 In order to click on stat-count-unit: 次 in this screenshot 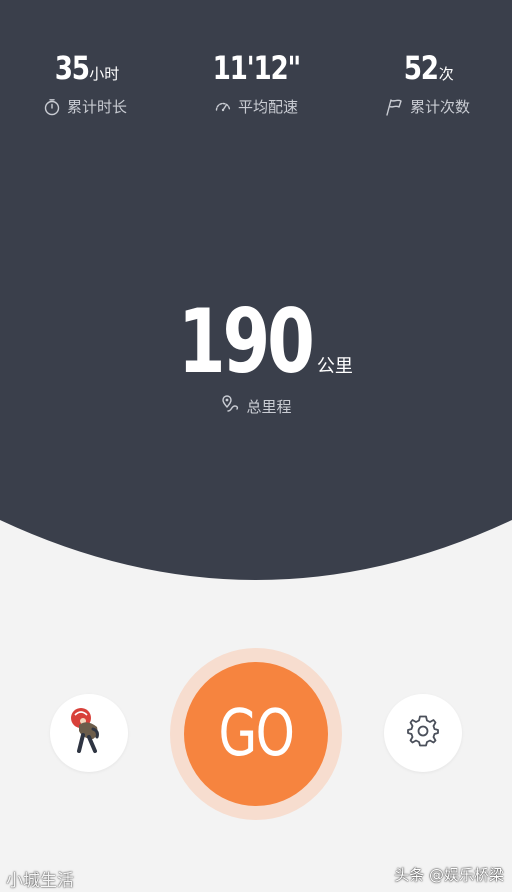, I will do `click(446, 74)`.